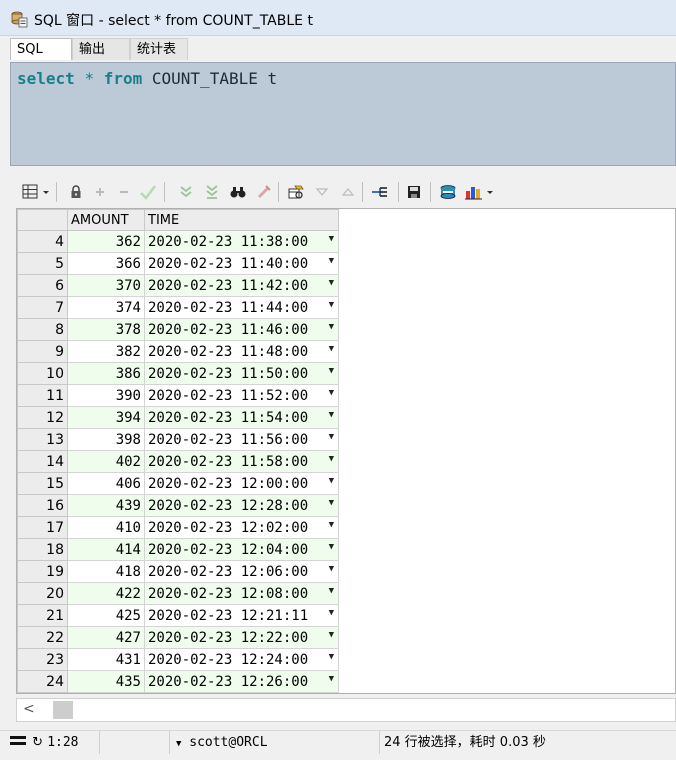 The image size is (676, 760). Describe the element at coordinates (241, 395) in the screenshot. I see `cell-time: 2020-02-23 11:52:00 ▼` at that location.